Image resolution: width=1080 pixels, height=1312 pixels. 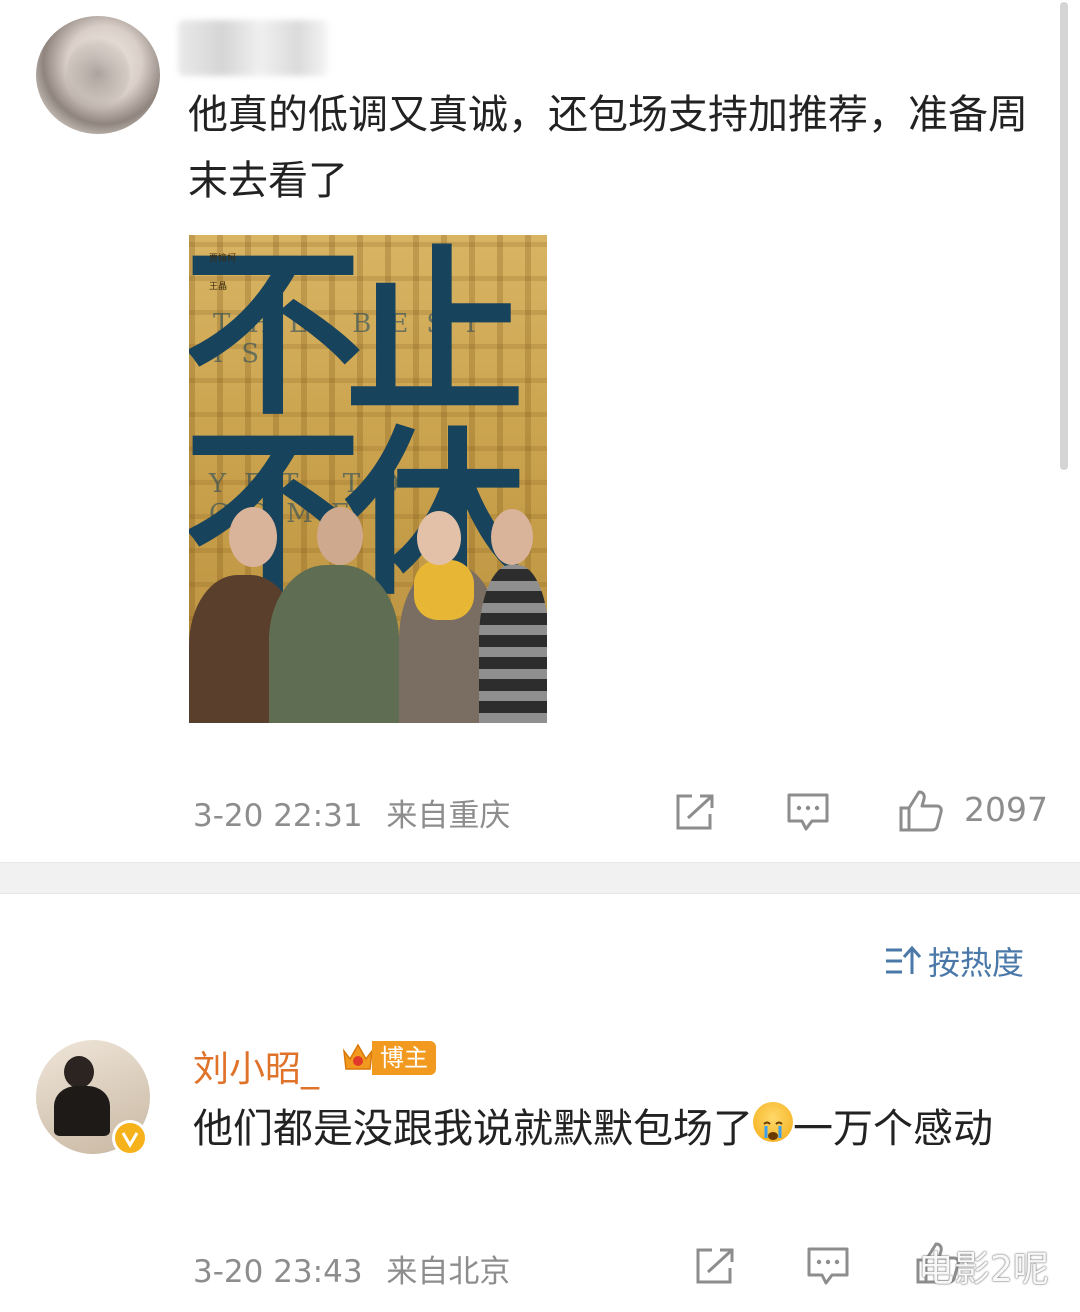 I want to click on post-author-name-blurred, so click(x=253, y=48).